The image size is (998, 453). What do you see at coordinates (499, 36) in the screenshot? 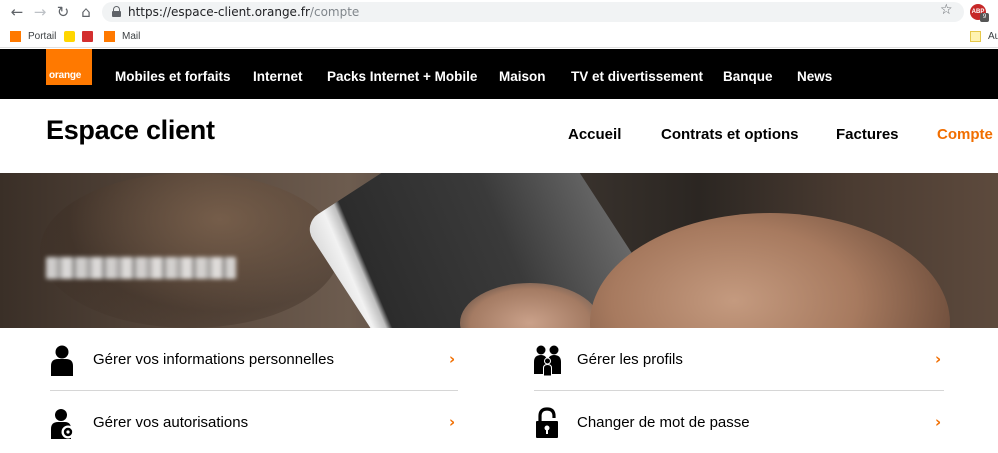
I see `bookmarks-bar: Portail Mail Au` at bounding box center [499, 36].